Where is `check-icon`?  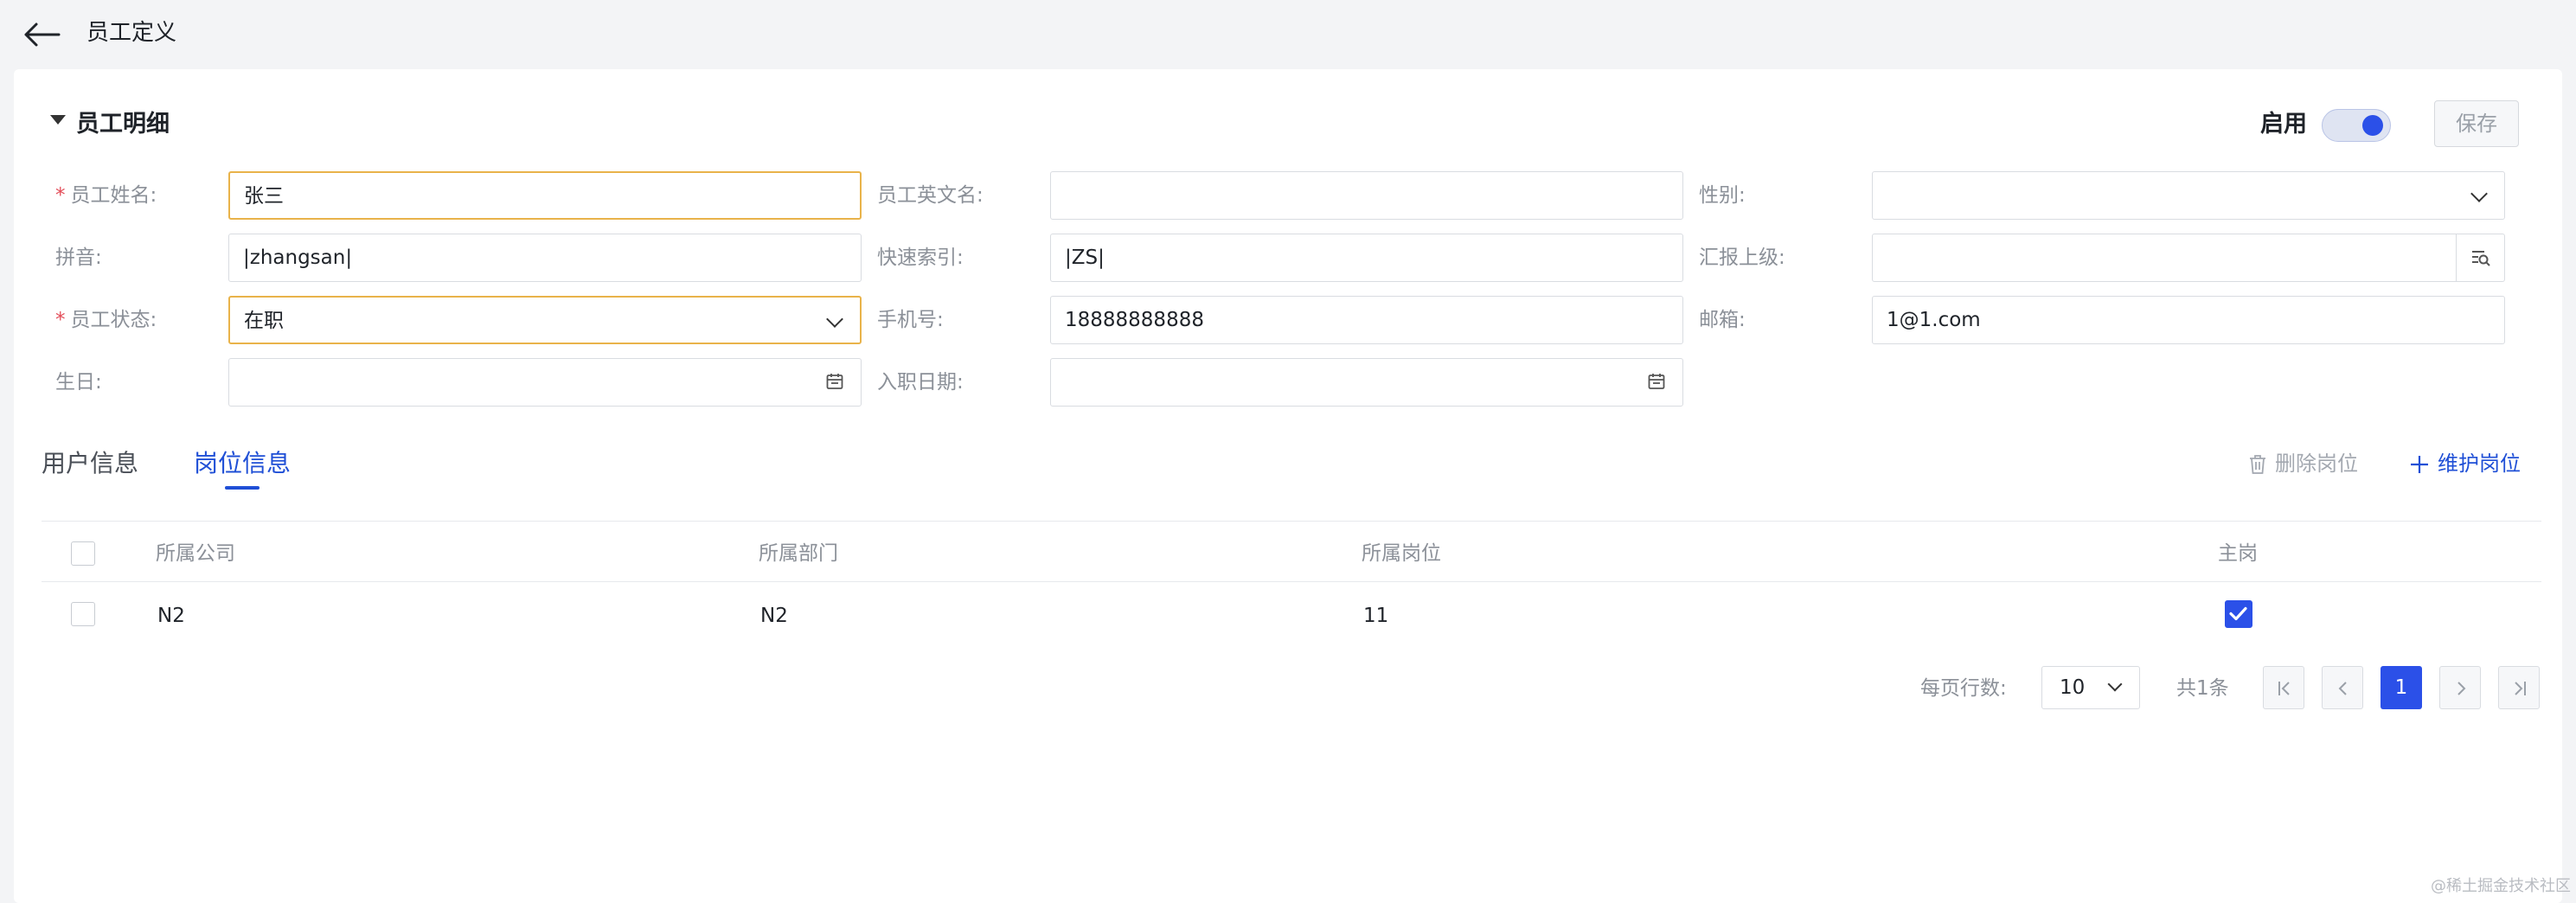
check-icon is located at coordinates (2238, 613).